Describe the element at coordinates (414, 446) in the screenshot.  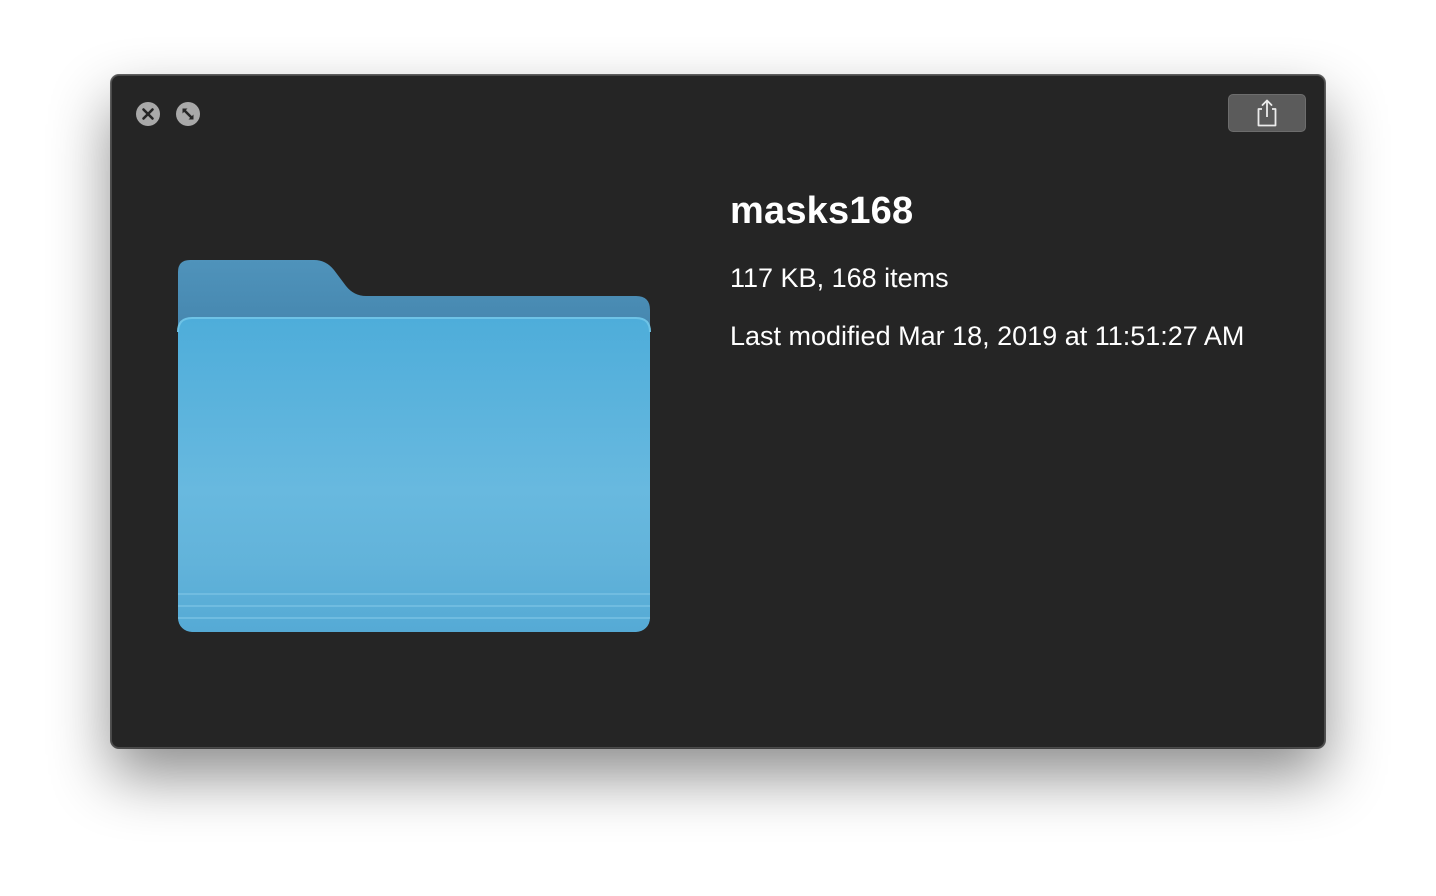
I see `folder-icon` at that location.